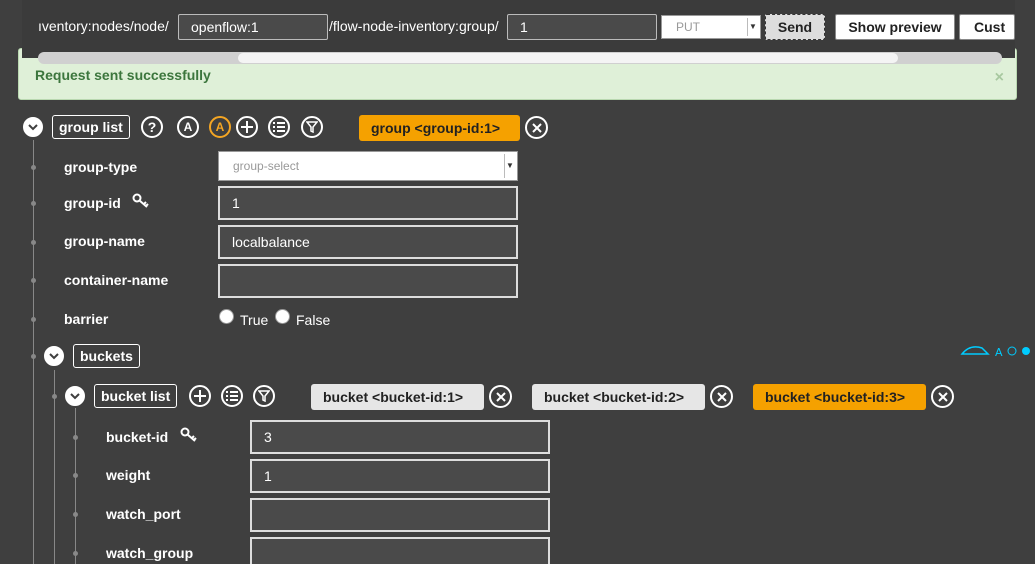  What do you see at coordinates (536, 127) in the screenshot?
I see `remove-group-icon` at bounding box center [536, 127].